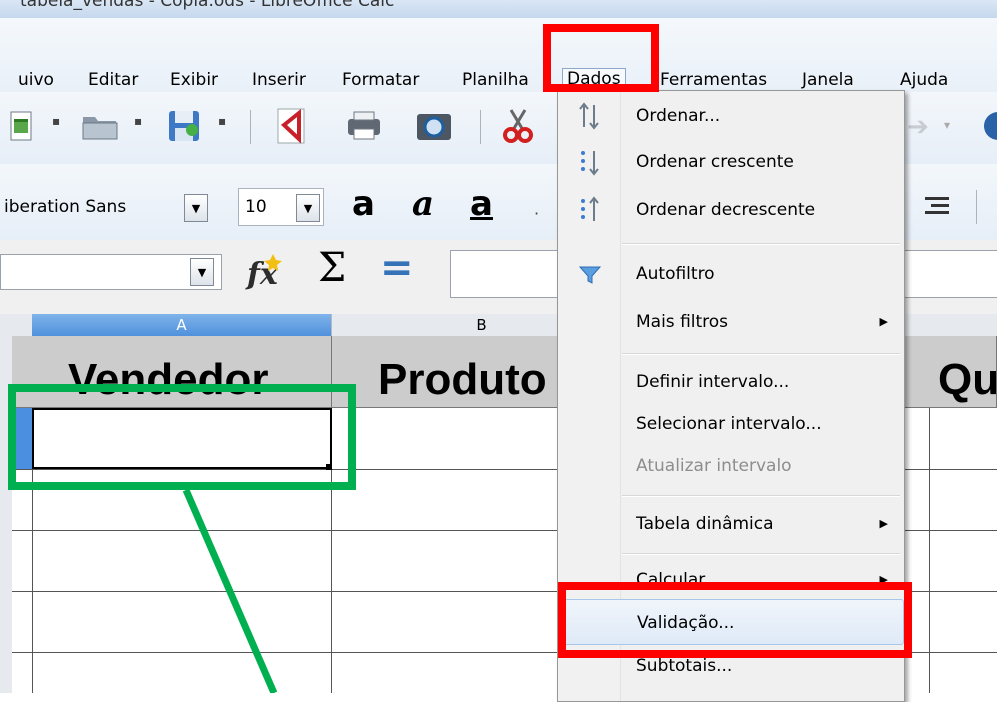 This screenshot has height=702, width=997. I want to click on open-folder-icon, so click(100, 126).